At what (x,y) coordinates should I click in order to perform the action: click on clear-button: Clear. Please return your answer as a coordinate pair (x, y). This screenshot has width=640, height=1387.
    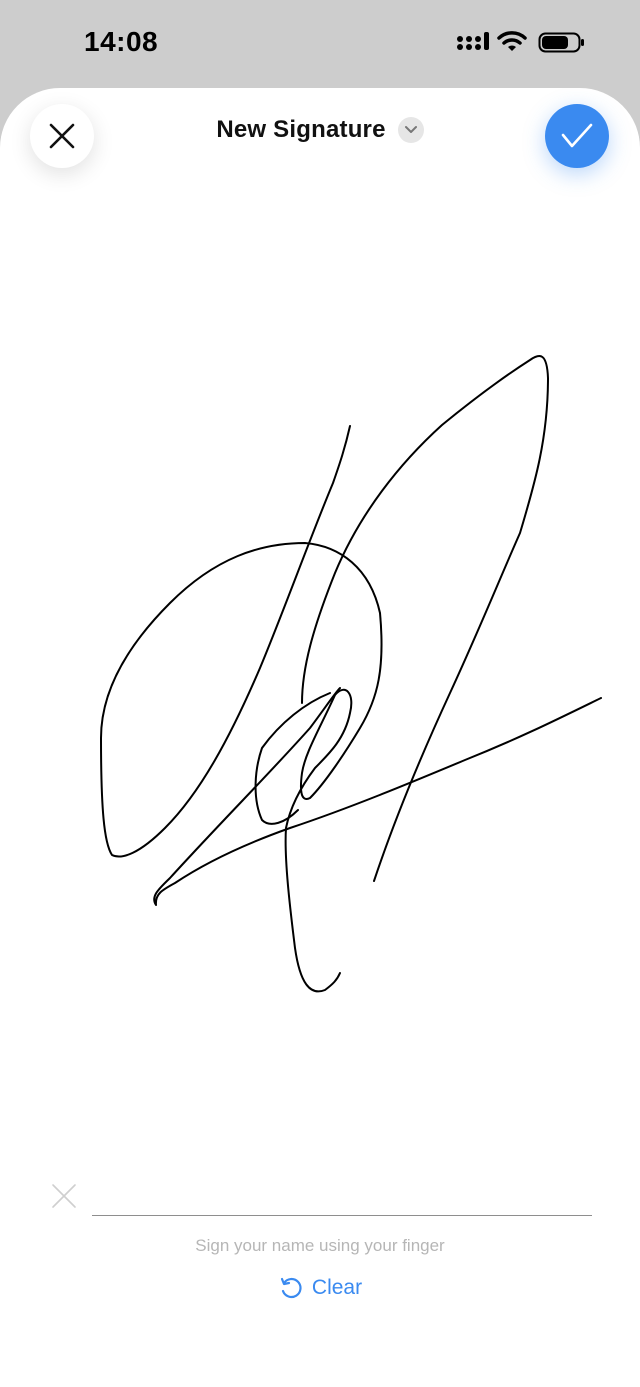
    Looking at the image, I should click on (320, 1288).